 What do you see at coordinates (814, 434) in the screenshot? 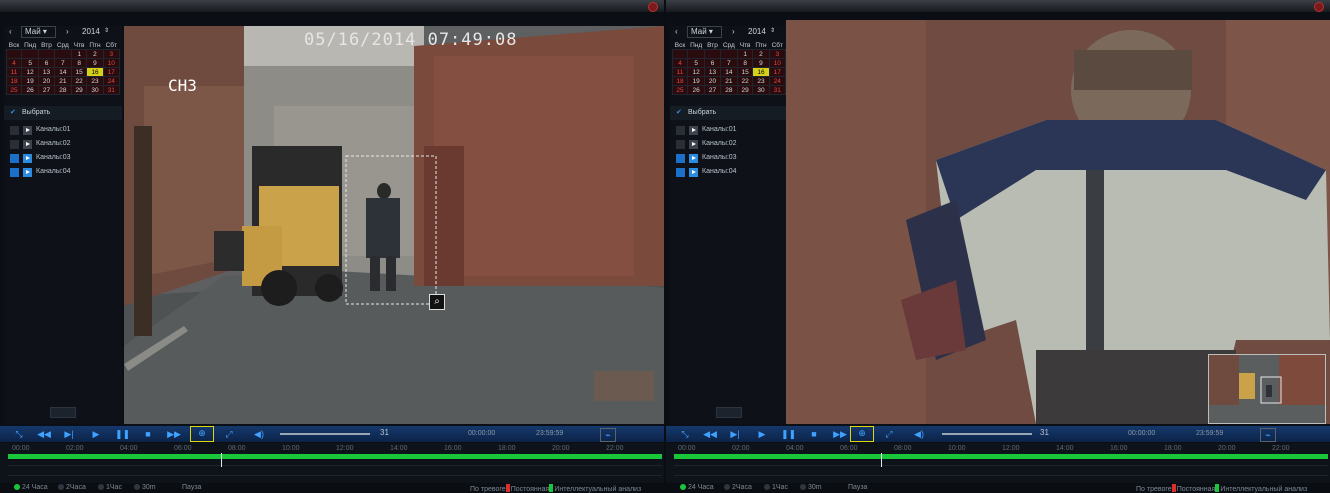
I see `stop-icon: ■` at bounding box center [814, 434].